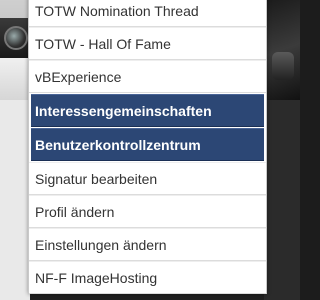 This screenshot has height=300, width=320. I want to click on menu-item-totw-nomination-thread: TOTW Nomination Thread, so click(147, 13).